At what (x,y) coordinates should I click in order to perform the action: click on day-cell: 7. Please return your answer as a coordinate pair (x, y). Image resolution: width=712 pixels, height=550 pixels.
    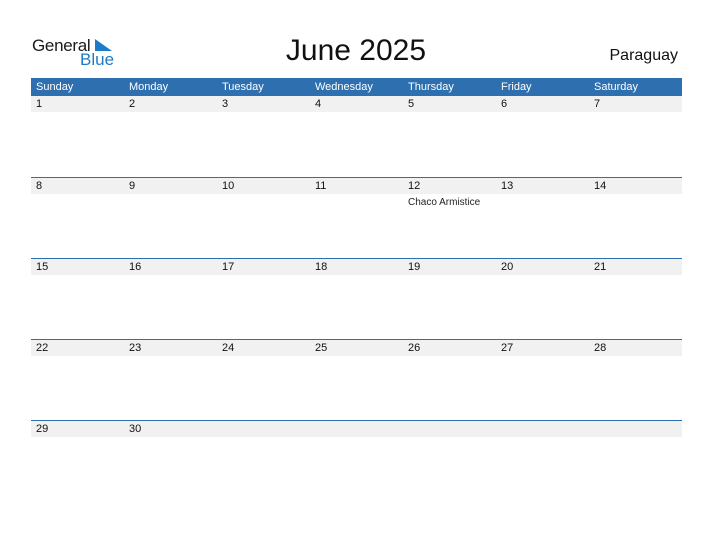
    Looking at the image, I should click on (635, 104).